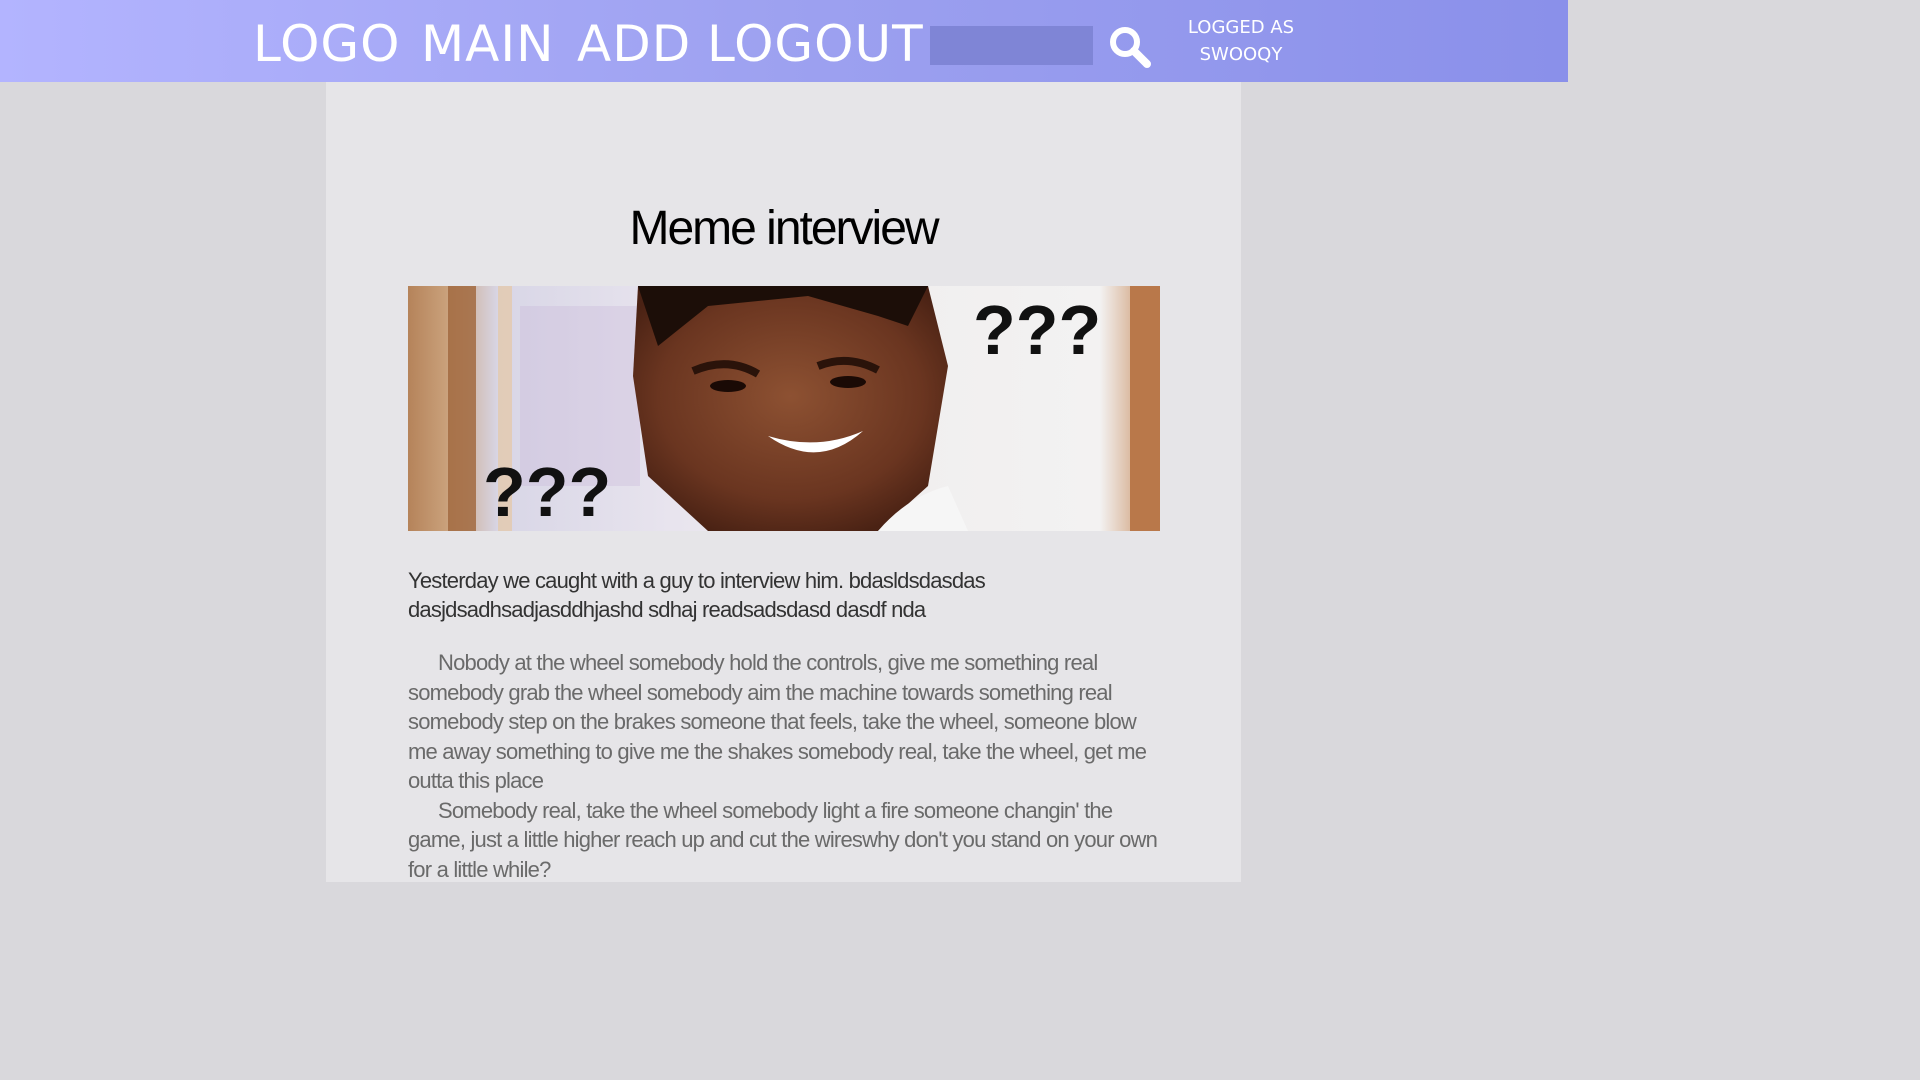  I want to click on search-input, so click(1011, 45).